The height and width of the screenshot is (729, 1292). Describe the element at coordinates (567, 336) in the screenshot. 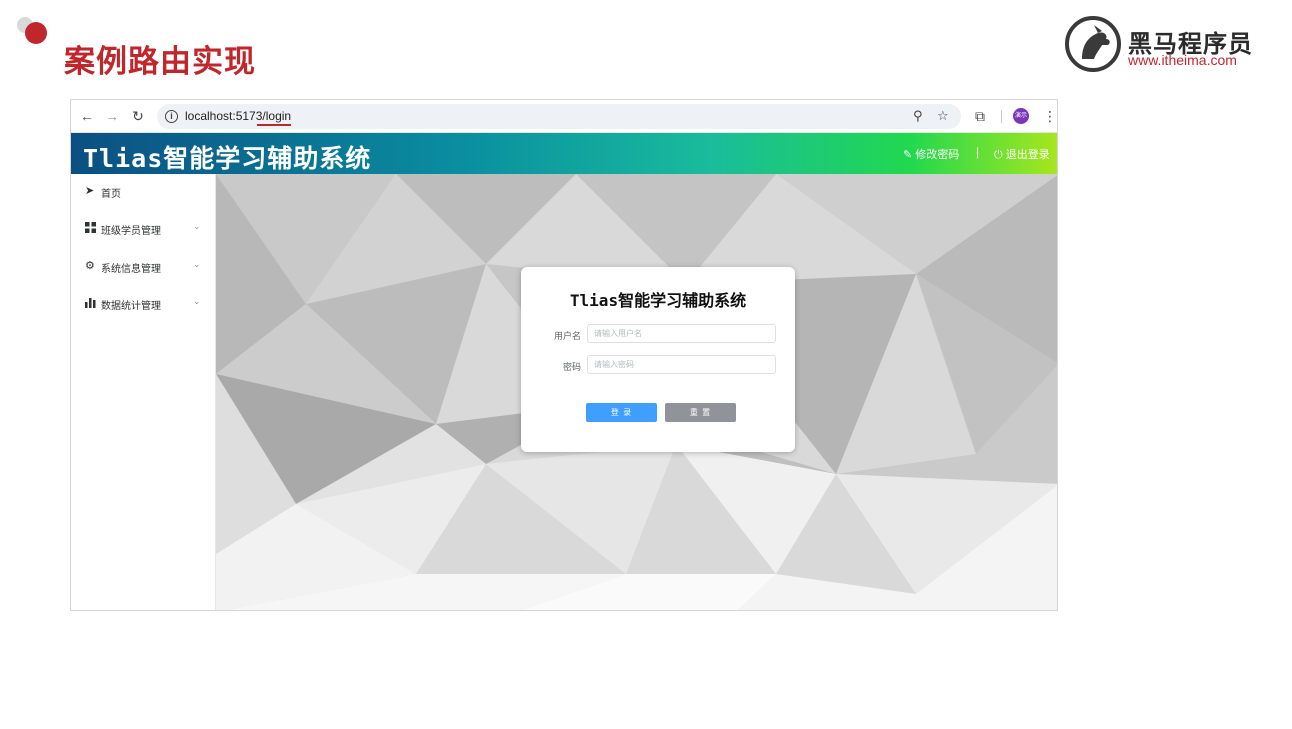

I see `username-label: 用户名` at that location.